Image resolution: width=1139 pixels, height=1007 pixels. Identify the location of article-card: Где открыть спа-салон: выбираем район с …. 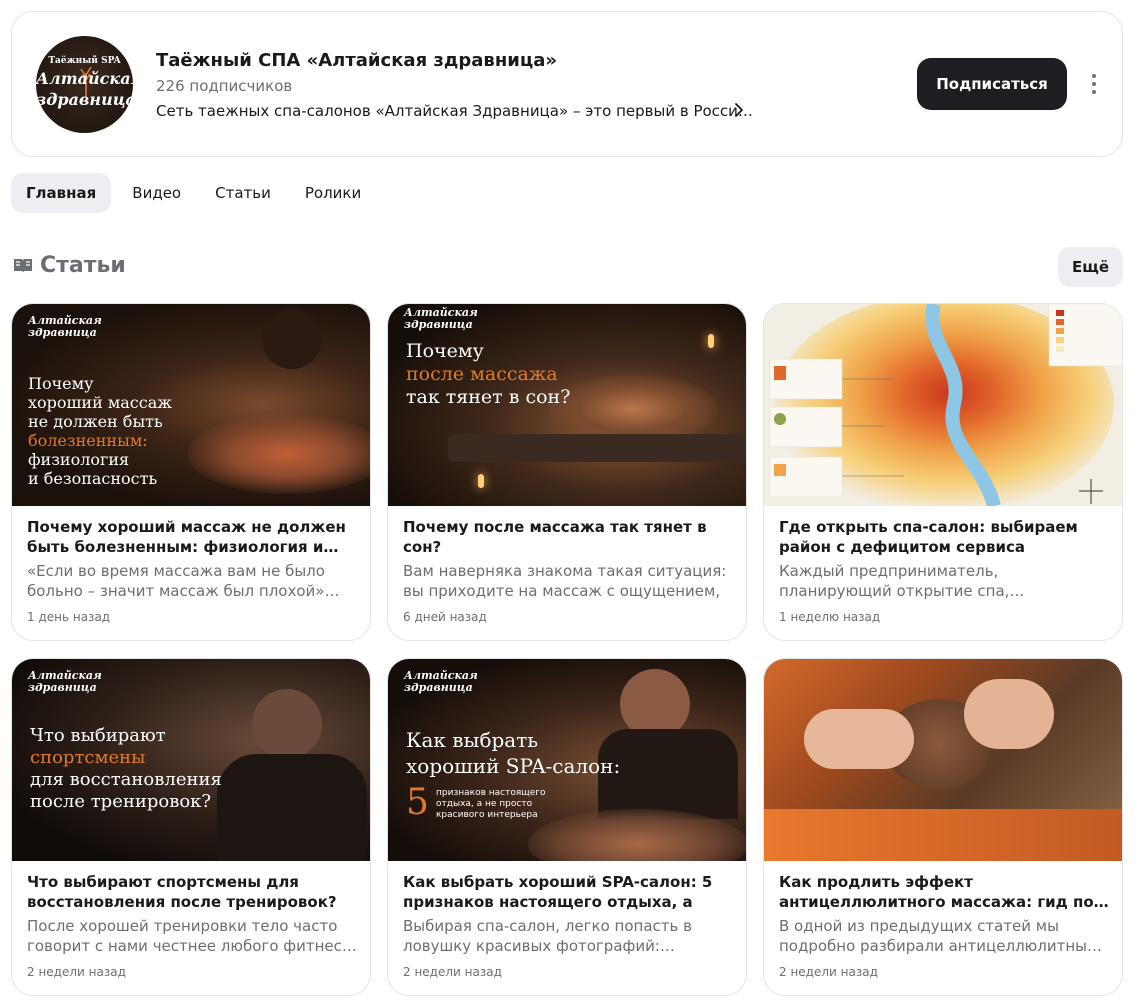
(943, 472).